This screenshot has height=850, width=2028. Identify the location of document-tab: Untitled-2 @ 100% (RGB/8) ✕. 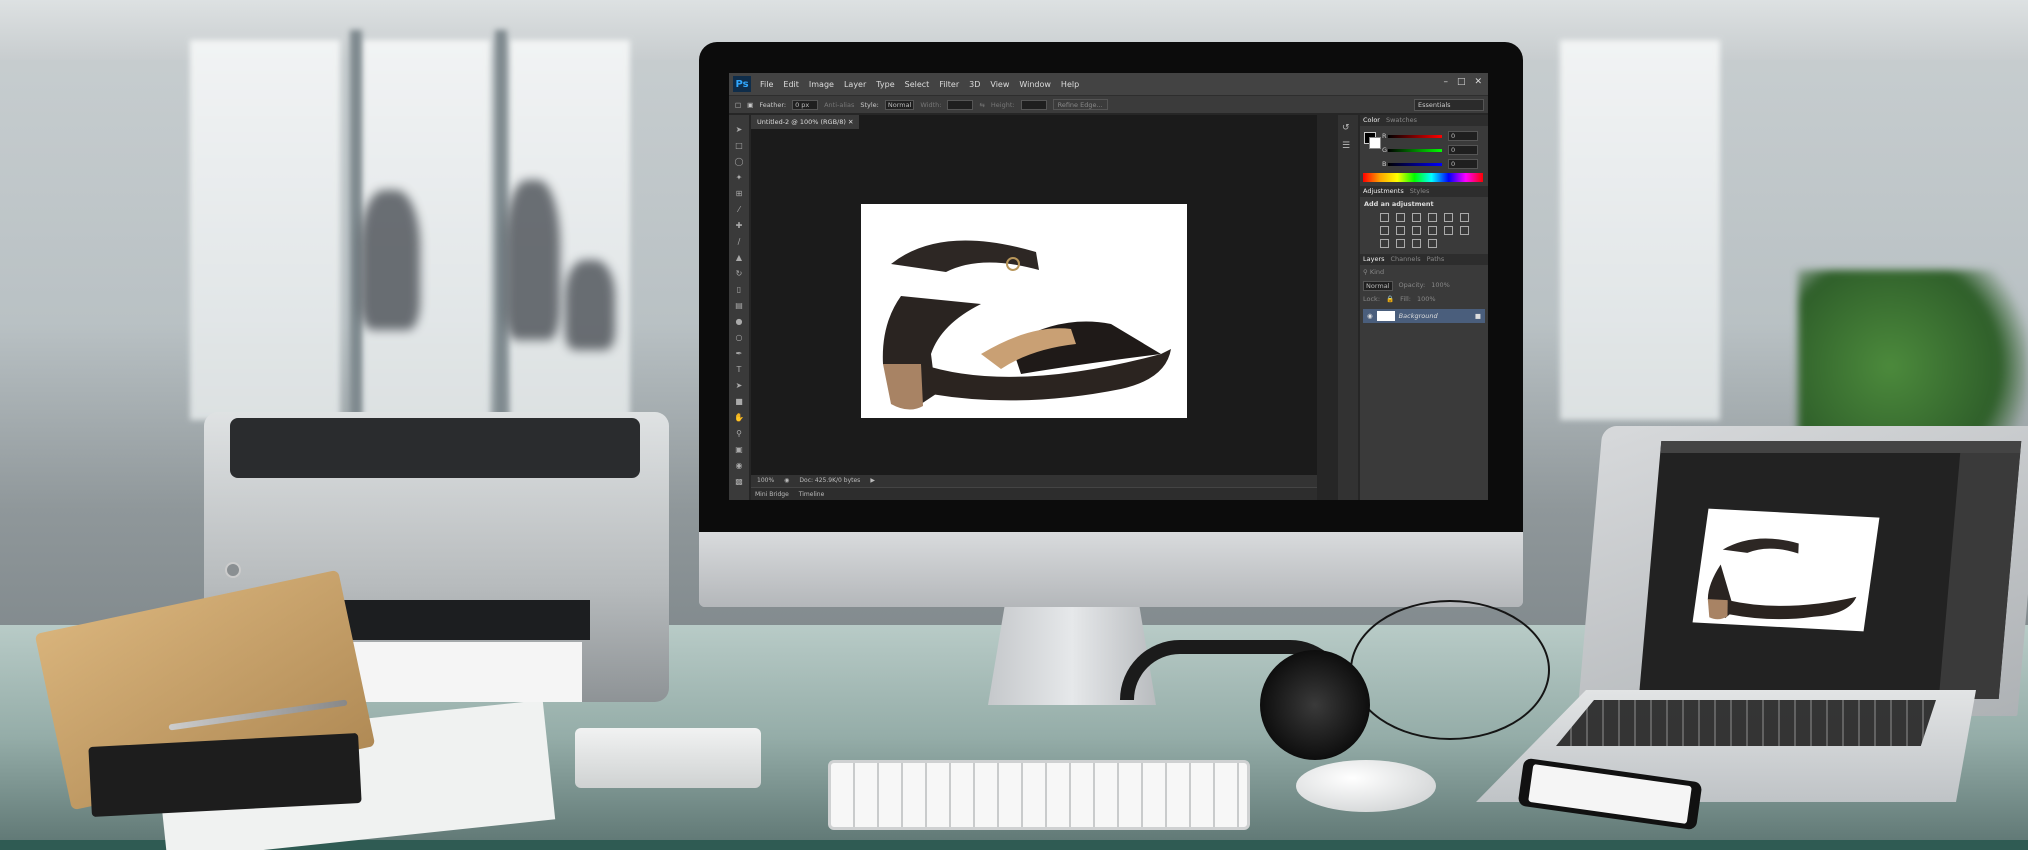
(805, 122).